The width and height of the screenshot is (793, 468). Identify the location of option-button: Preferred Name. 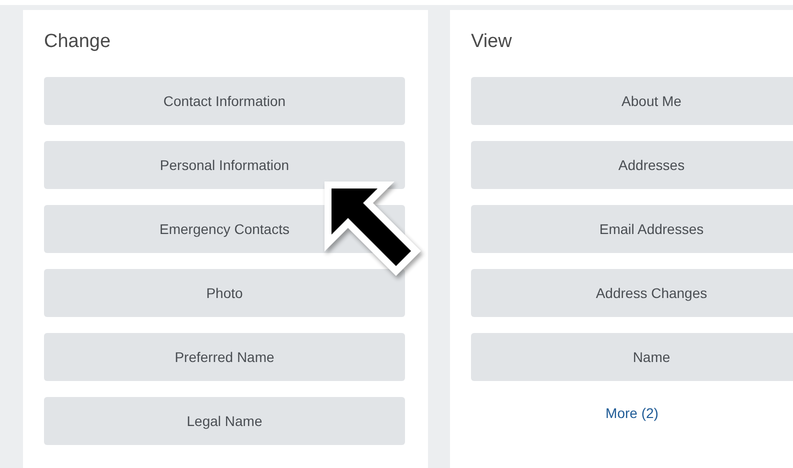
(224, 357).